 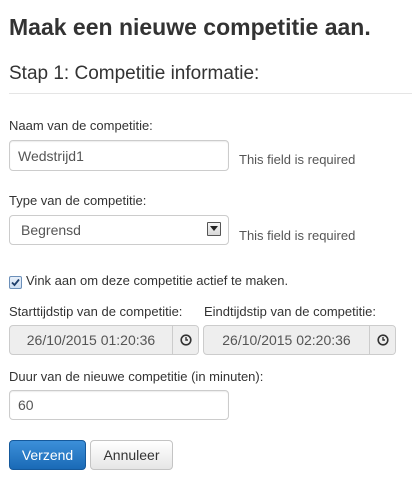 I want to click on start-datetime-group: 26/10/2015 01:20:36, so click(x=104, y=340).